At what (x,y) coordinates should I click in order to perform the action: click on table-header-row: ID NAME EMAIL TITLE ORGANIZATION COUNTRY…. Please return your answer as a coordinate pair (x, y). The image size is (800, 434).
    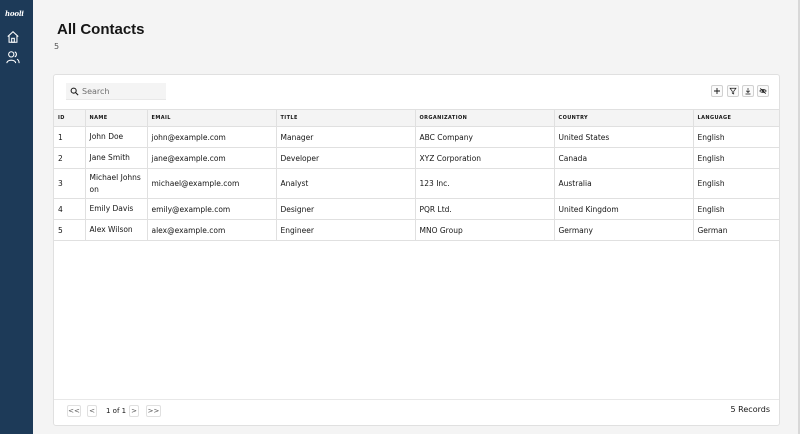
    Looking at the image, I should click on (416, 118).